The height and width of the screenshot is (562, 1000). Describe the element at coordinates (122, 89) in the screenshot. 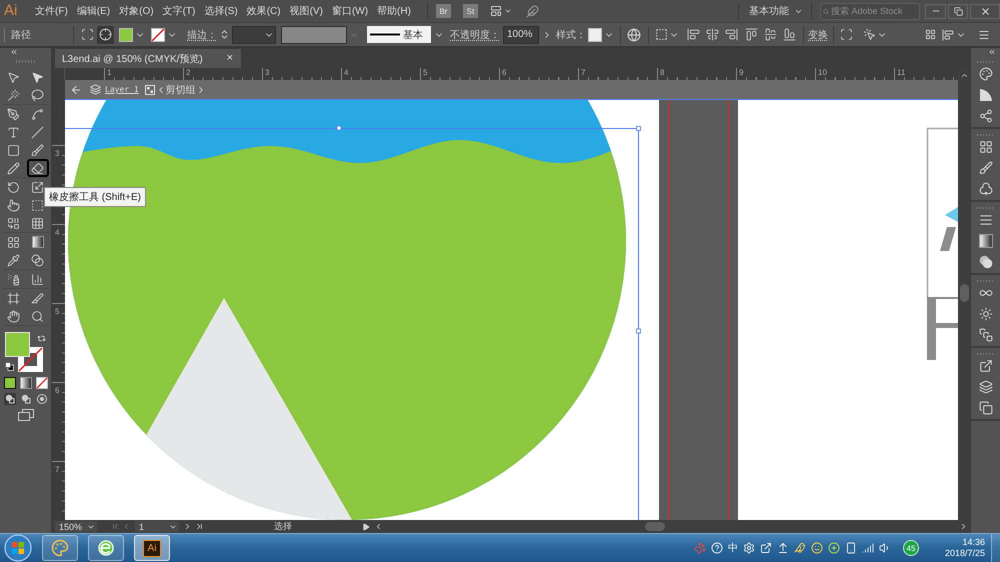

I see `layer-link: Layer 1` at that location.